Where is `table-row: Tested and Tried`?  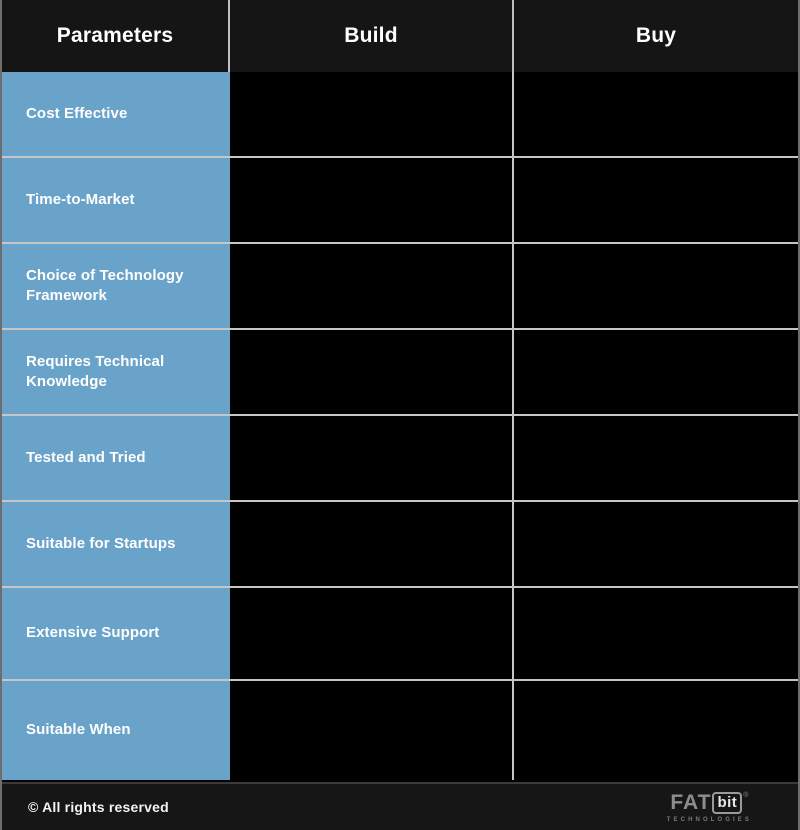
table-row: Tested and Tried is located at coordinates (400, 459).